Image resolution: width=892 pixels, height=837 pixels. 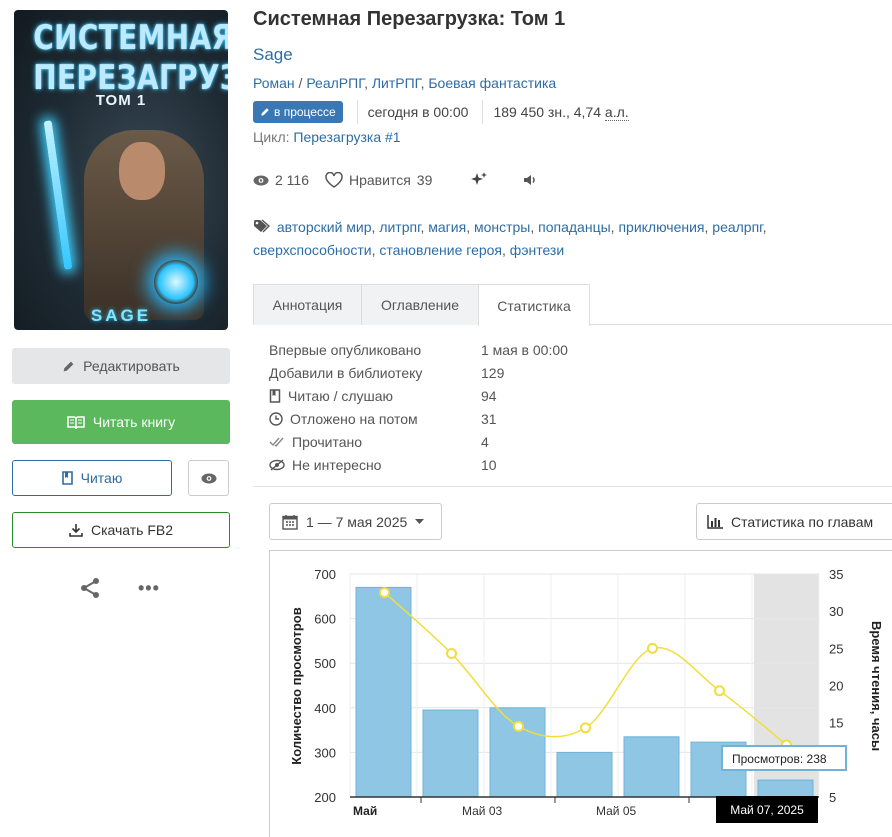 I want to click on y-tick-label: 300, so click(x=325, y=752).